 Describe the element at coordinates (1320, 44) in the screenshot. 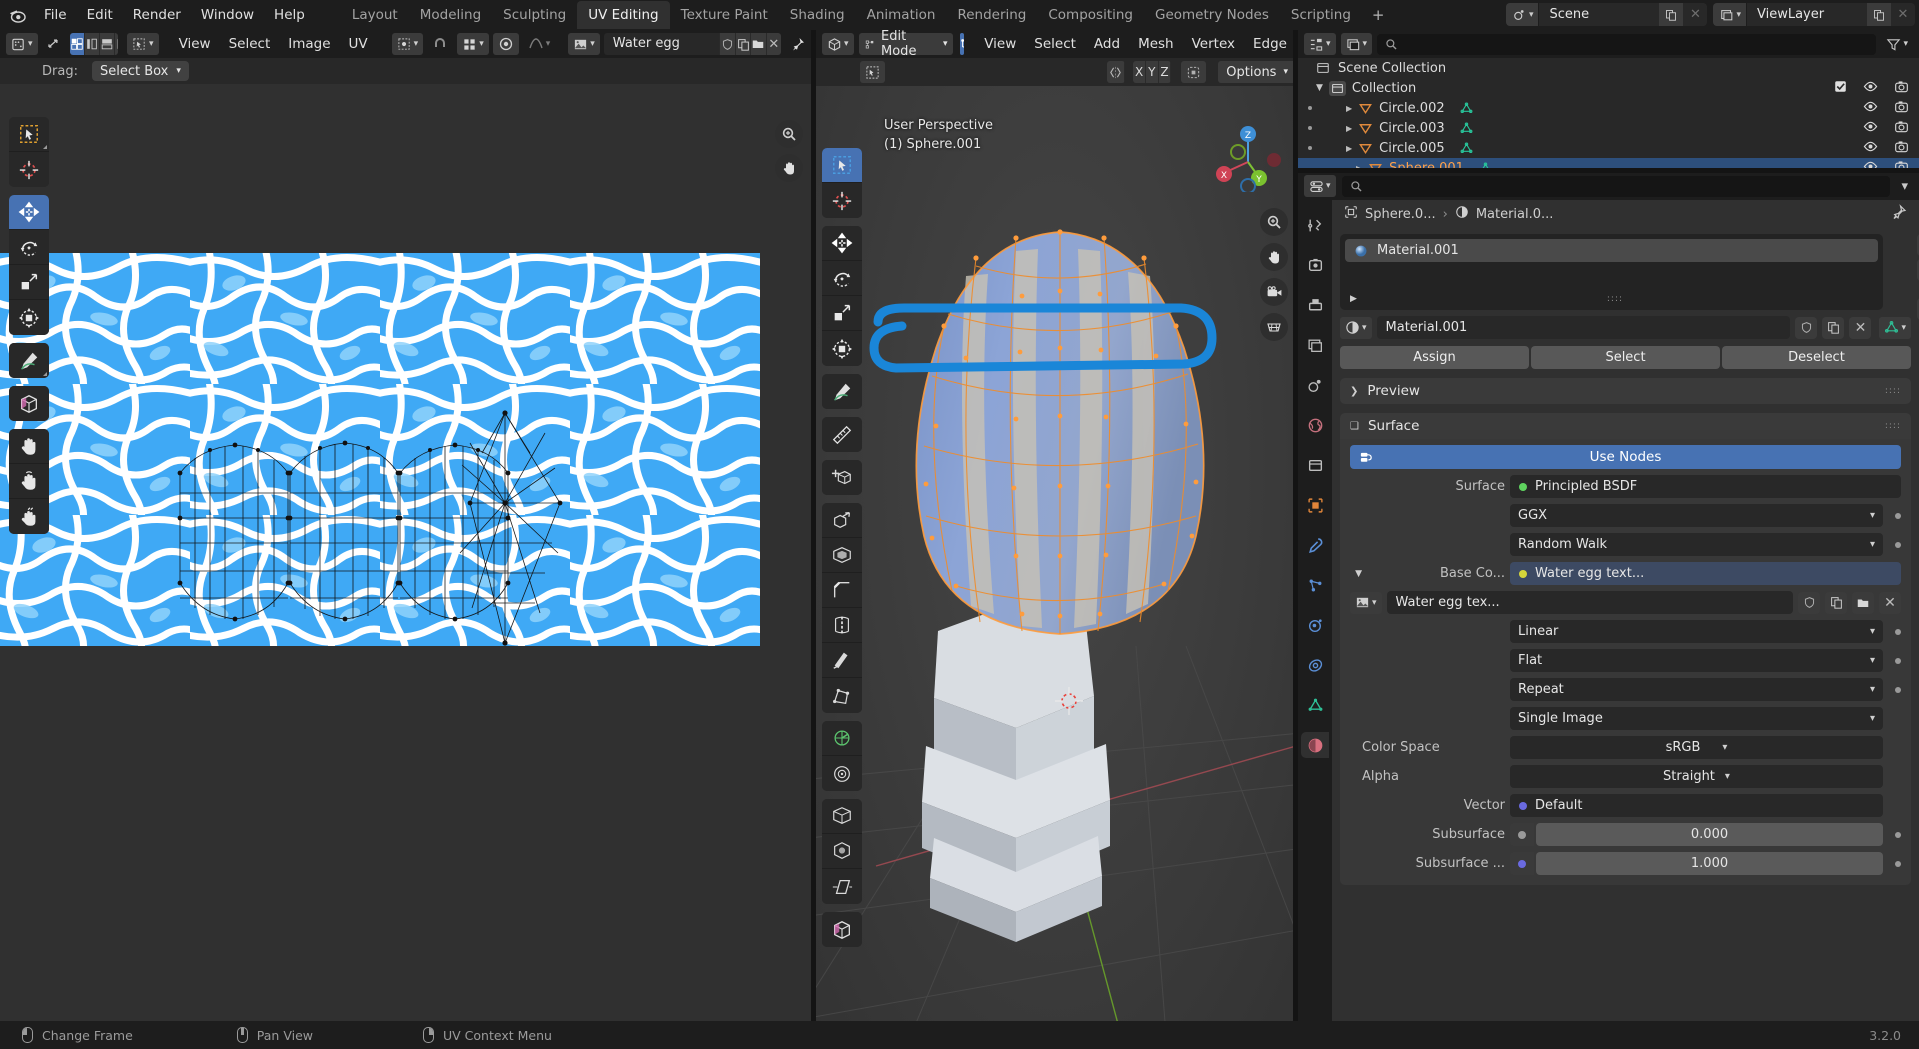

I see `outliner-editor-type-selector: ▾` at that location.